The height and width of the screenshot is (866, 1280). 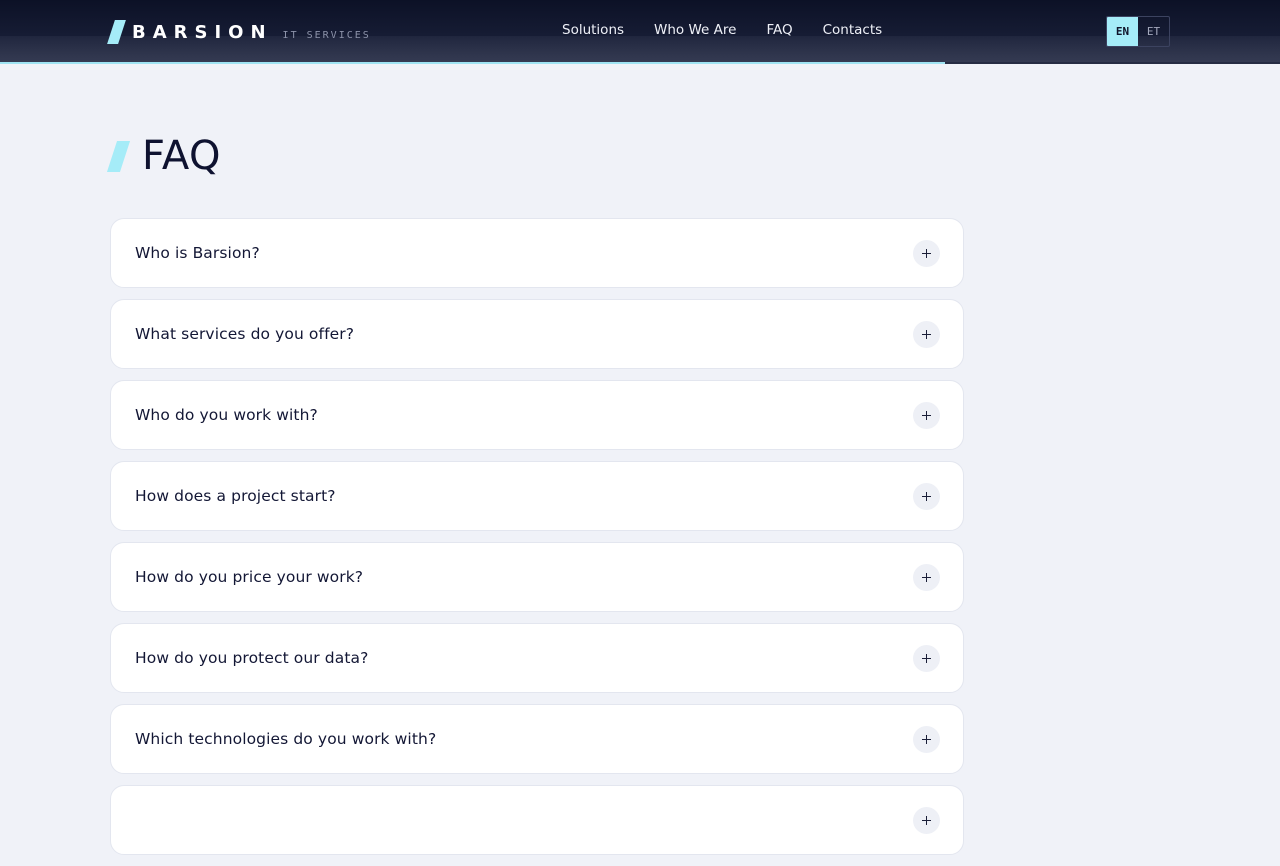 What do you see at coordinates (1153, 31) in the screenshot?
I see `lang-et-button: ET` at bounding box center [1153, 31].